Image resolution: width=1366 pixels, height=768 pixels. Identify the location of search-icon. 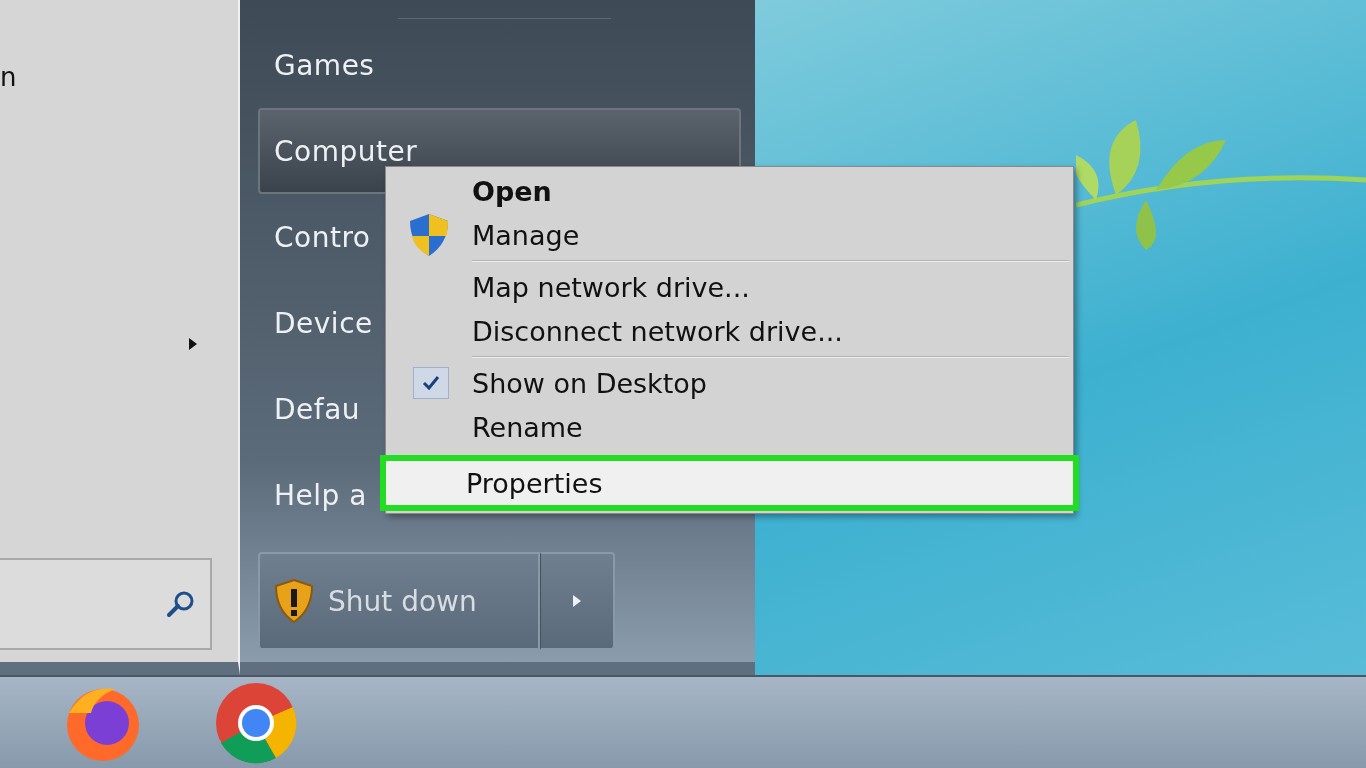
(181, 604).